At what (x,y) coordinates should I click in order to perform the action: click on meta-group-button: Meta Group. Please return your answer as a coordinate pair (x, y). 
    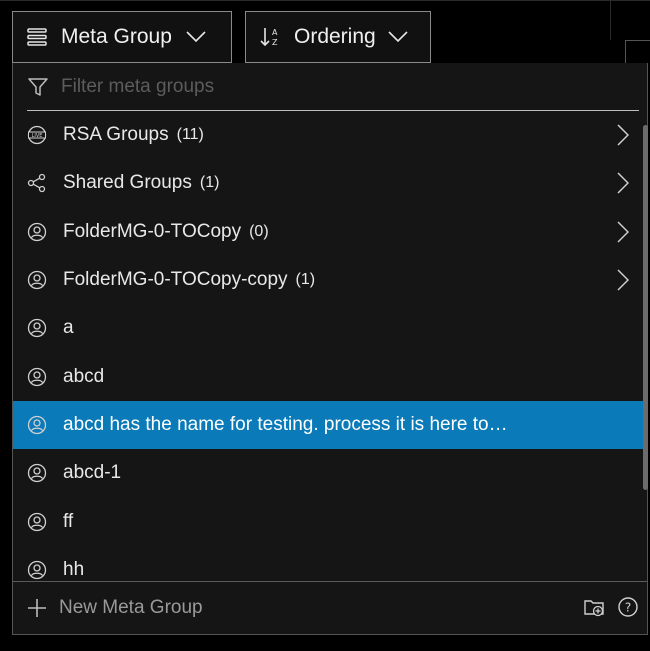
    Looking at the image, I should click on (122, 37).